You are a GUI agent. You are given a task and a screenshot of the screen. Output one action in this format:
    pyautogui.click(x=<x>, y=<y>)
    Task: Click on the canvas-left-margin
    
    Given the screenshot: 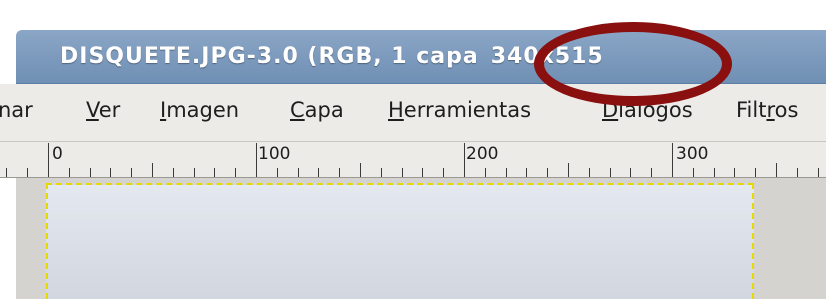 What is the action you would take?
    pyautogui.click(x=8, y=238)
    